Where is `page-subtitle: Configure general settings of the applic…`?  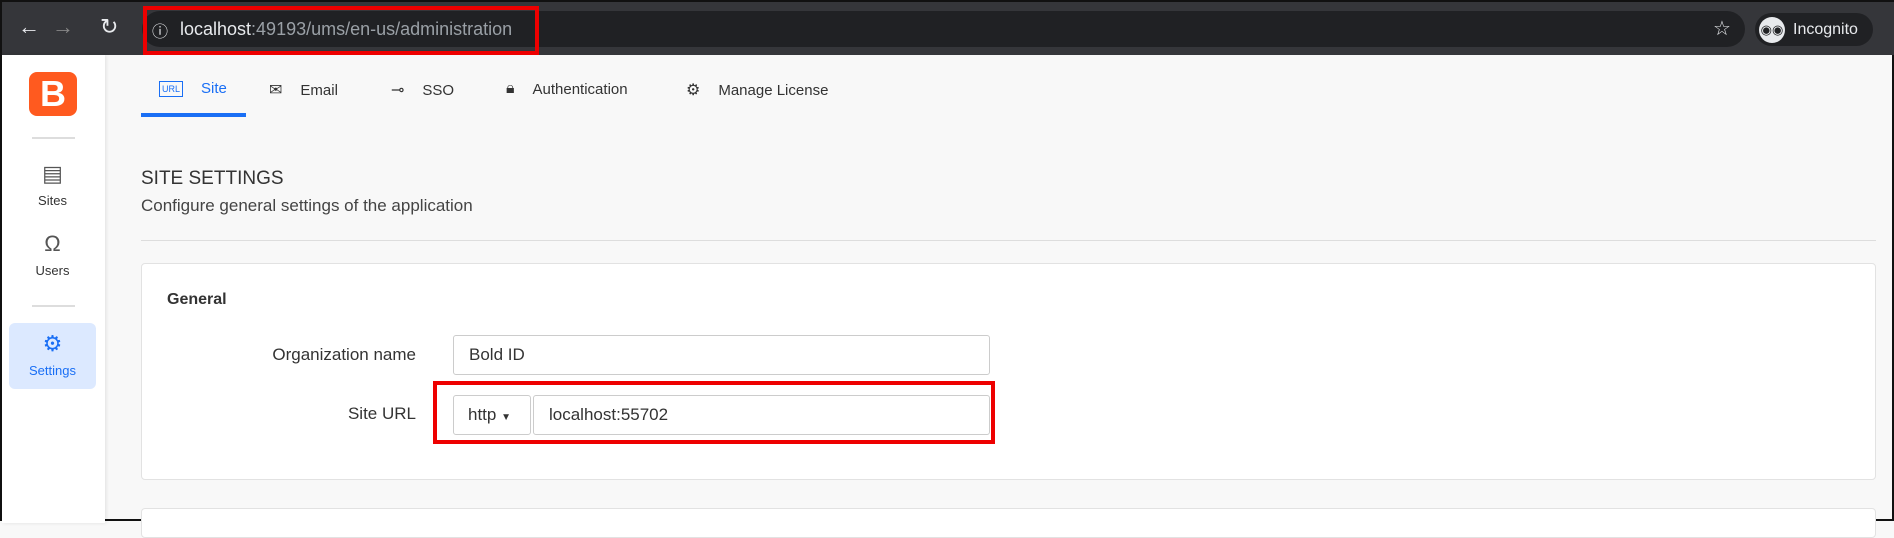
page-subtitle: Configure general settings of the applic… is located at coordinates (307, 205).